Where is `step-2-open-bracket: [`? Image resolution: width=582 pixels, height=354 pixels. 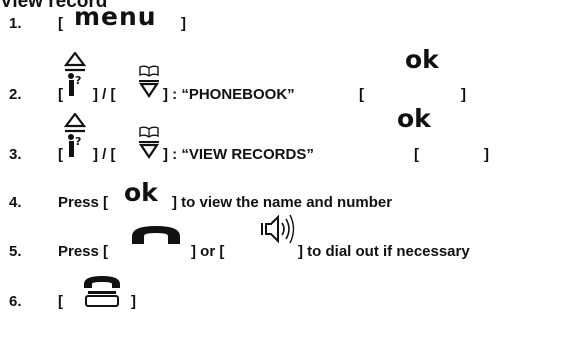 step-2-open-bracket: [ is located at coordinates (60, 94).